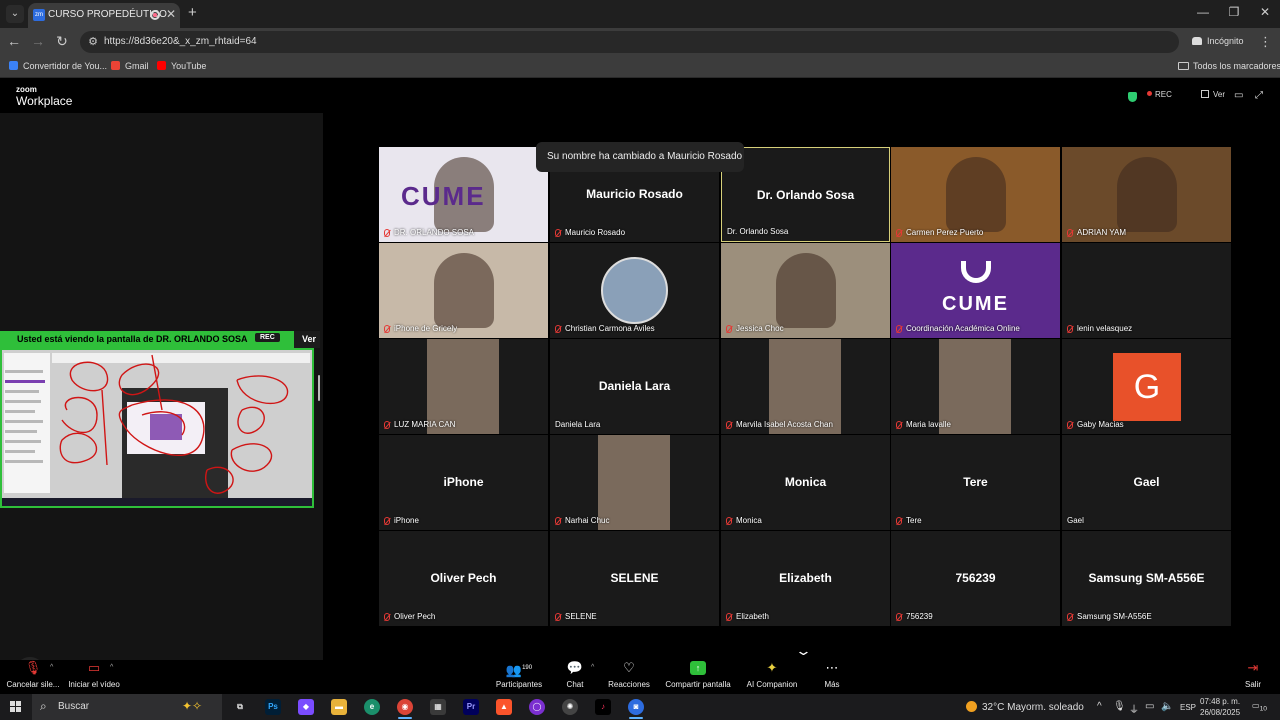  I want to click on view-button: Ver, so click(1213, 94).